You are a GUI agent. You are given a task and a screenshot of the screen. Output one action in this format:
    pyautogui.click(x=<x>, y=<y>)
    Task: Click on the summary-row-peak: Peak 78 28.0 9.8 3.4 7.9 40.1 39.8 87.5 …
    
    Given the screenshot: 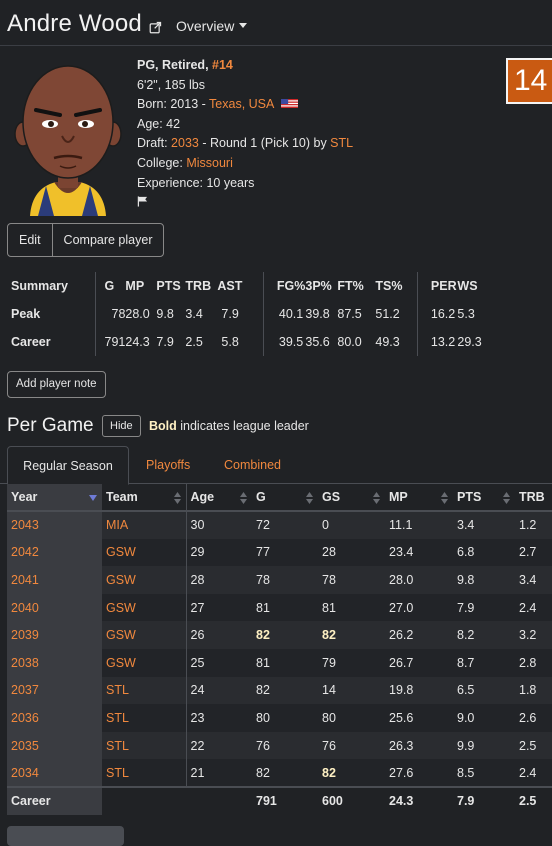 What is the action you would take?
    pyautogui.click(x=243, y=314)
    